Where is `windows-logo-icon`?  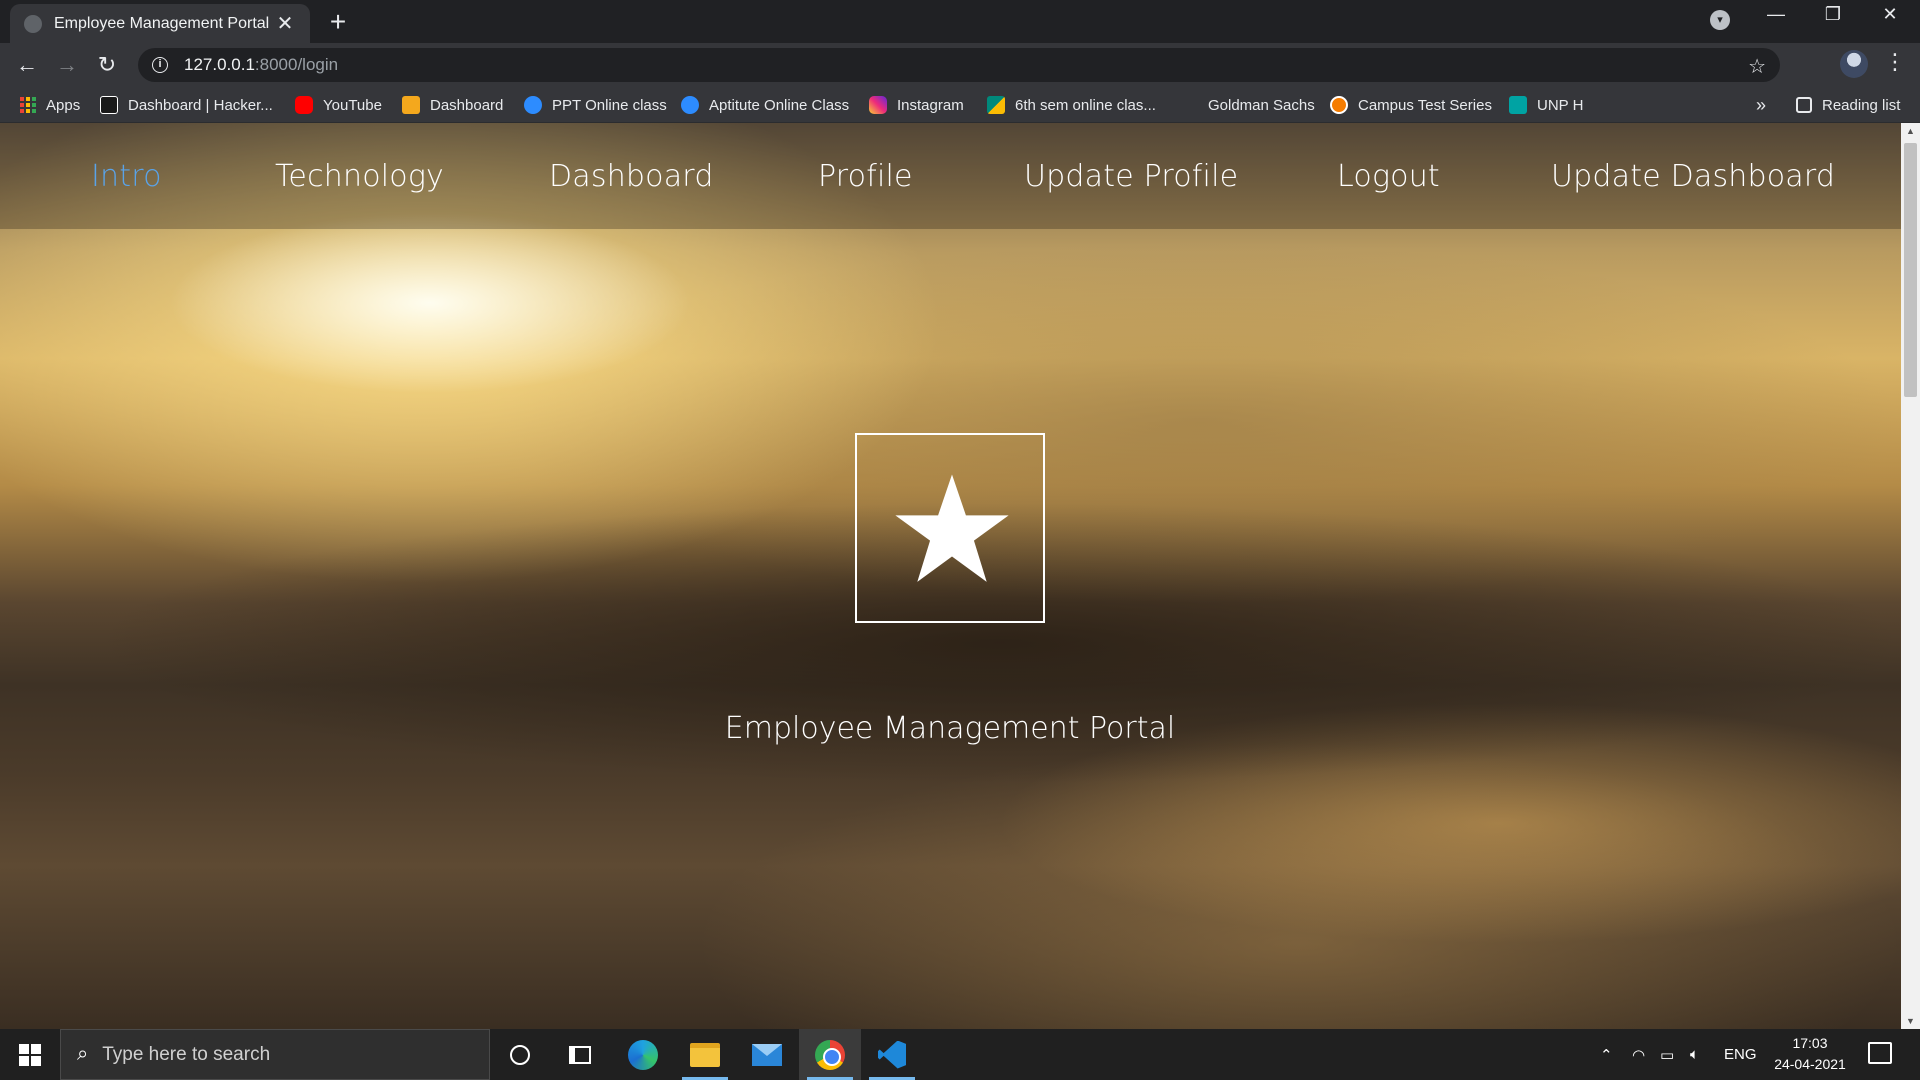 windows-logo-icon is located at coordinates (30, 1054).